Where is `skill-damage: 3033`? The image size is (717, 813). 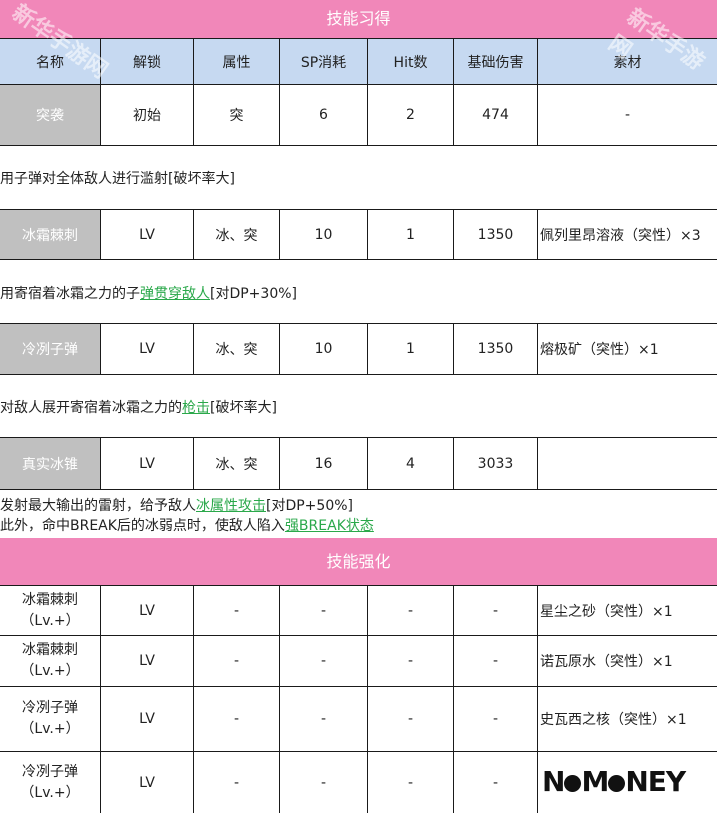
skill-damage: 3033 is located at coordinates (495, 463).